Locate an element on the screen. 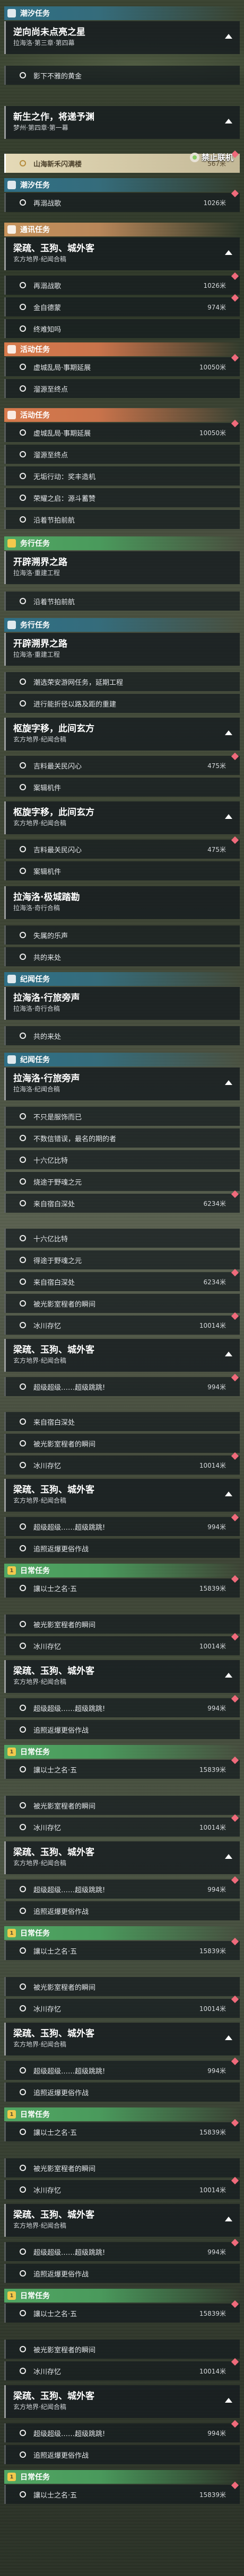  quest-header: 逆向尚未点亮之星 拉海洛·第三章·第四幕 is located at coordinates (122, 37).